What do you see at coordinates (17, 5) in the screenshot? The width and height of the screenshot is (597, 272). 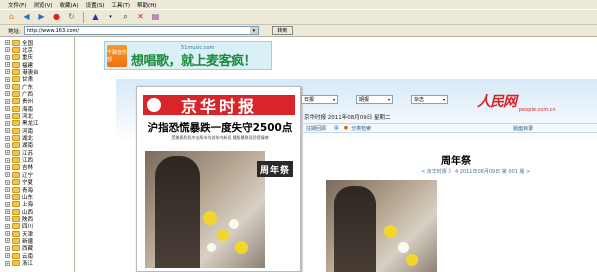 I see `menu-file: 文件(F)` at bounding box center [17, 5].